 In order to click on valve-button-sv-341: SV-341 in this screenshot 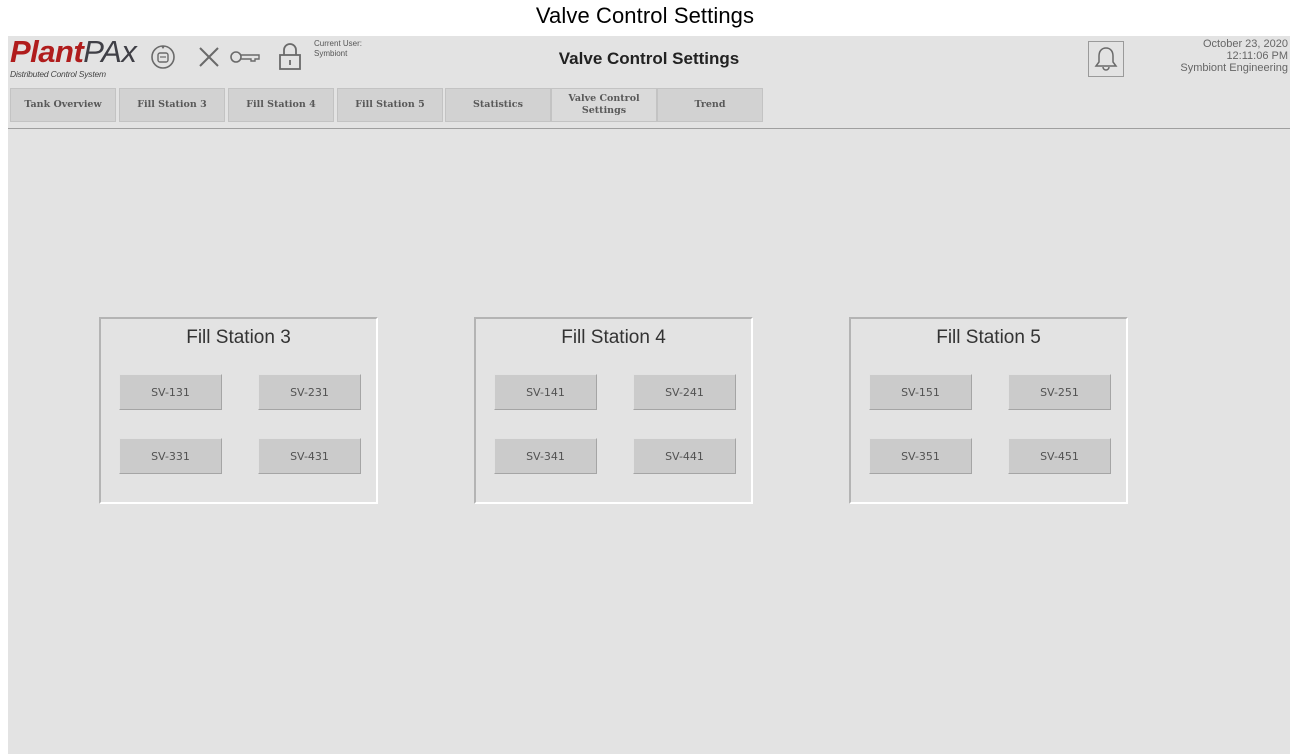, I will do `click(545, 456)`.